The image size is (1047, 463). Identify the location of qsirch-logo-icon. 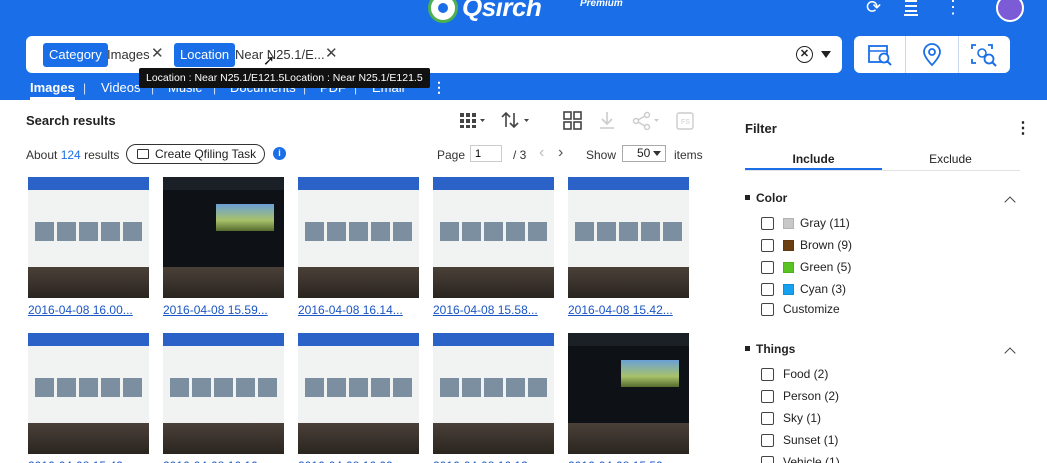
(443, 11).